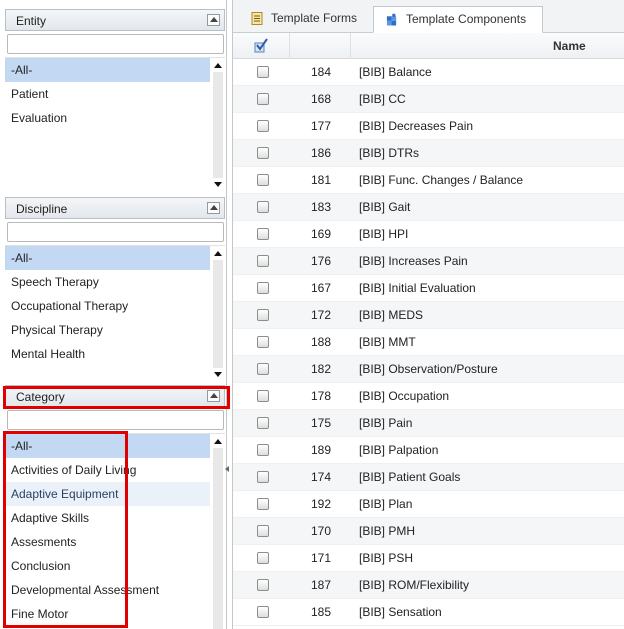 The image size is (624, 629). Describe the element at coordinates (428, 315) in the screenshot. I see `table-row: 172 [BIB] MEDS` at that location.